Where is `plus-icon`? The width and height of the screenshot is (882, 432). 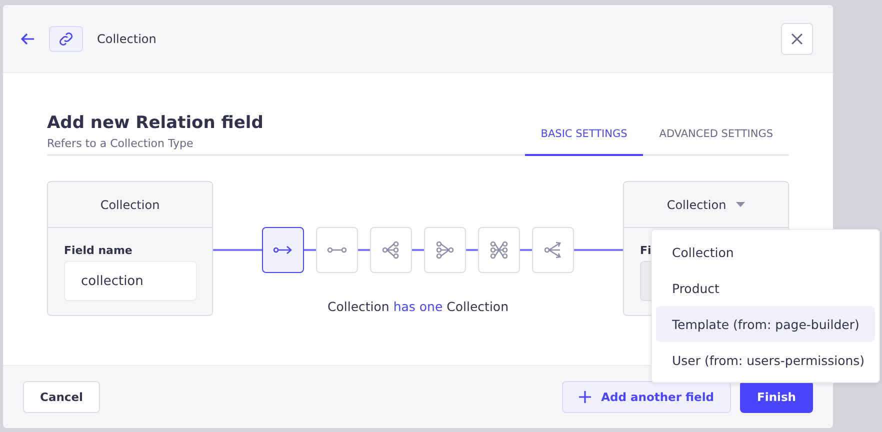
plus-icon is located at coordinates (585, 397).